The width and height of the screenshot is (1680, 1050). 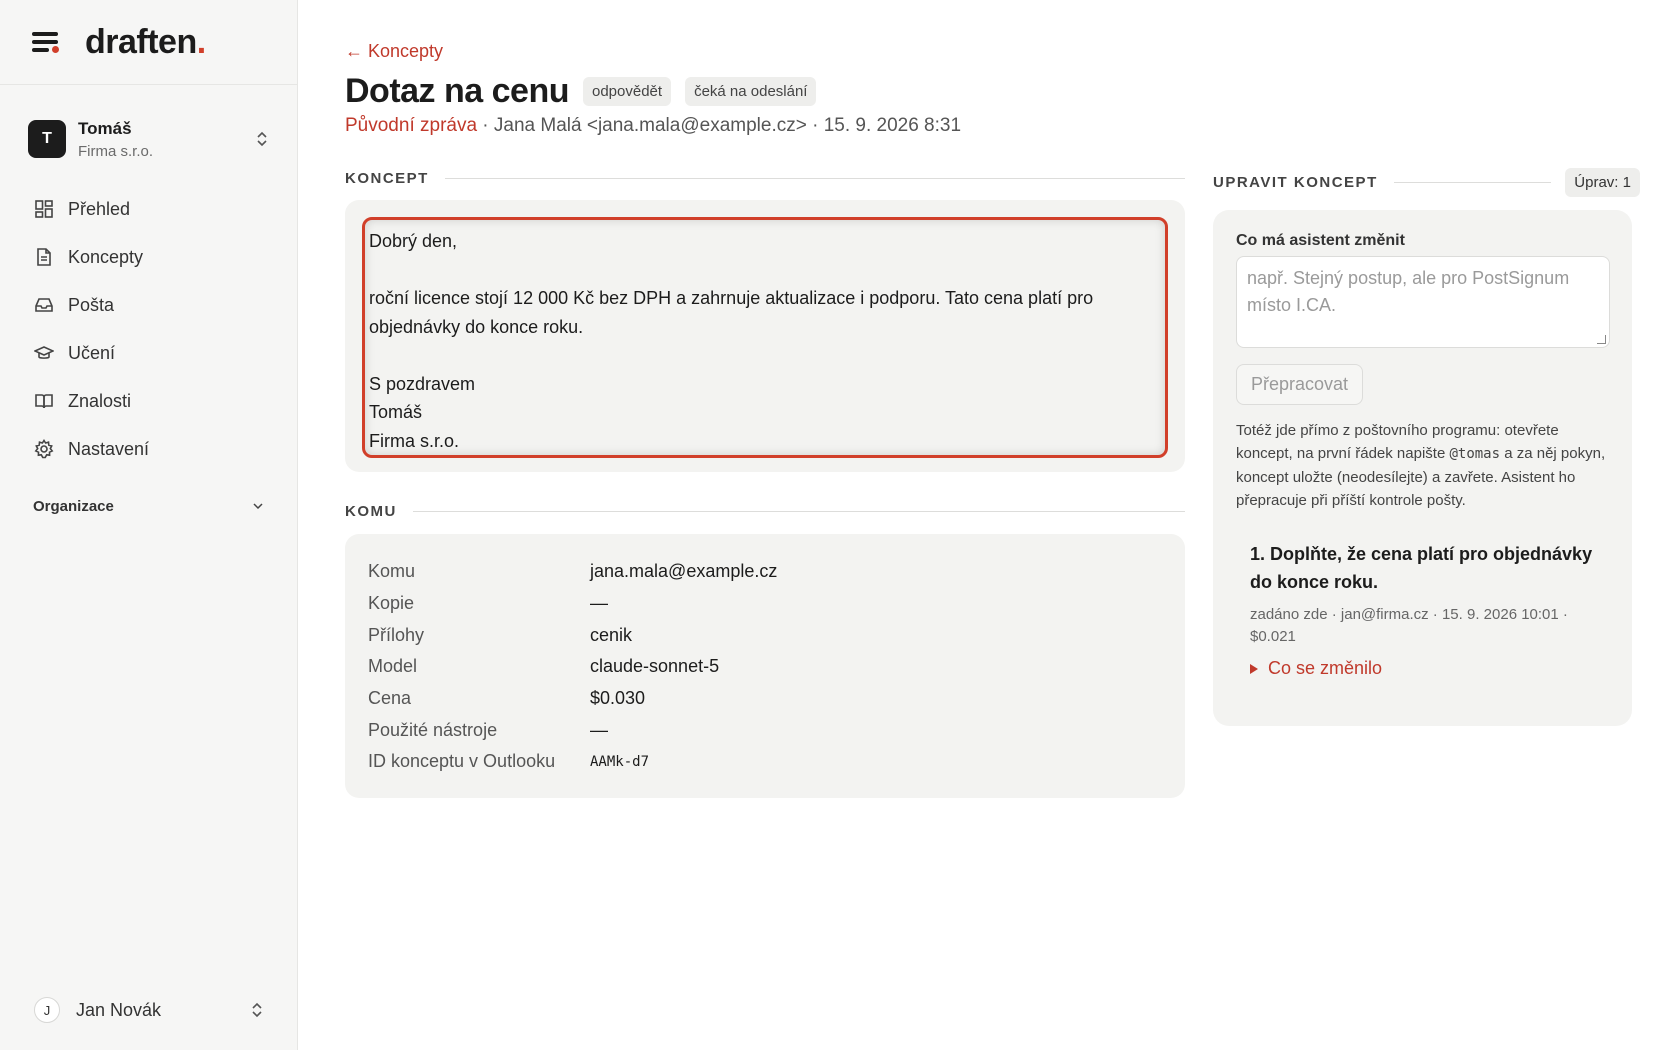 What do you see at coordinates (1300, 384) in the screenshot?
I see `rework-button: Přepracovat` at bounding box center [1300, 384].